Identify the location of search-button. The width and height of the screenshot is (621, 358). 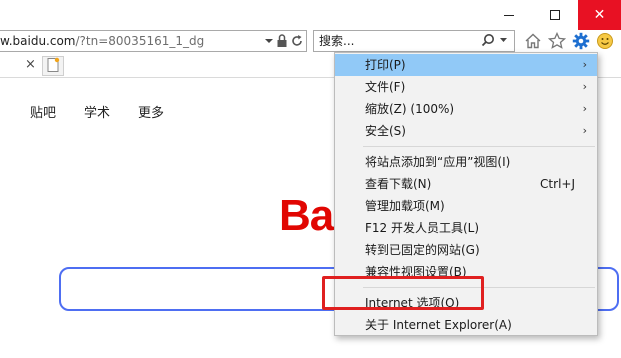
(494, 41).